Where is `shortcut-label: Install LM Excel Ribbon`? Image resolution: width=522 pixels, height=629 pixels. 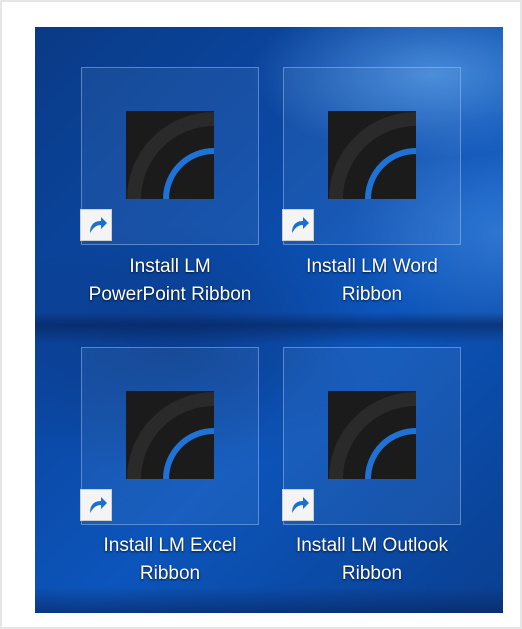
shortcut-label: Install LM Excel Ribbon is located at coordinates (170, 560).